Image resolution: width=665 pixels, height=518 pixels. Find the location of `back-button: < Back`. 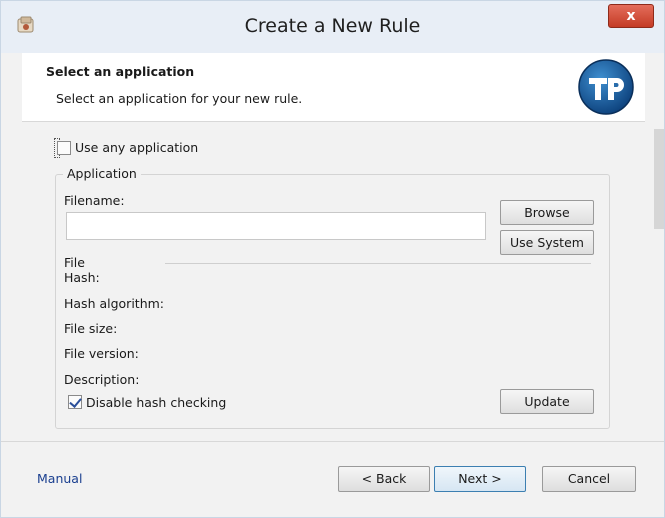

back-button: < Back is located at coordinates (384, 479).